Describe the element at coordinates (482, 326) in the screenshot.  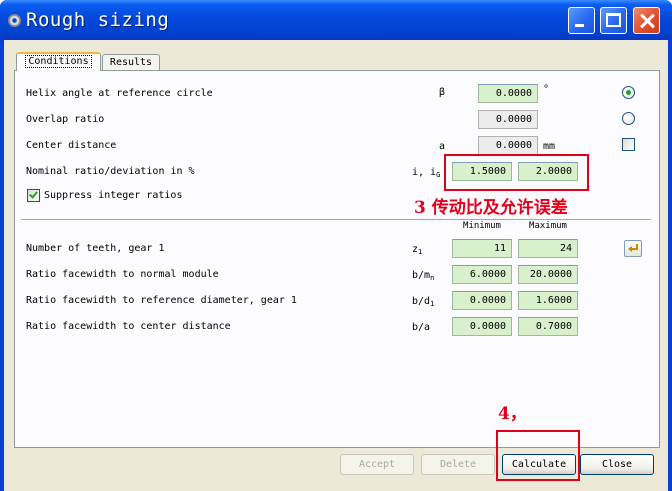
I see `facewidth-center-min-input: 0.0000` at that location.